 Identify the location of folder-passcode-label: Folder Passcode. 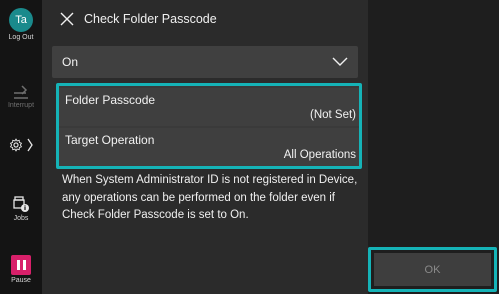
(110, 100).